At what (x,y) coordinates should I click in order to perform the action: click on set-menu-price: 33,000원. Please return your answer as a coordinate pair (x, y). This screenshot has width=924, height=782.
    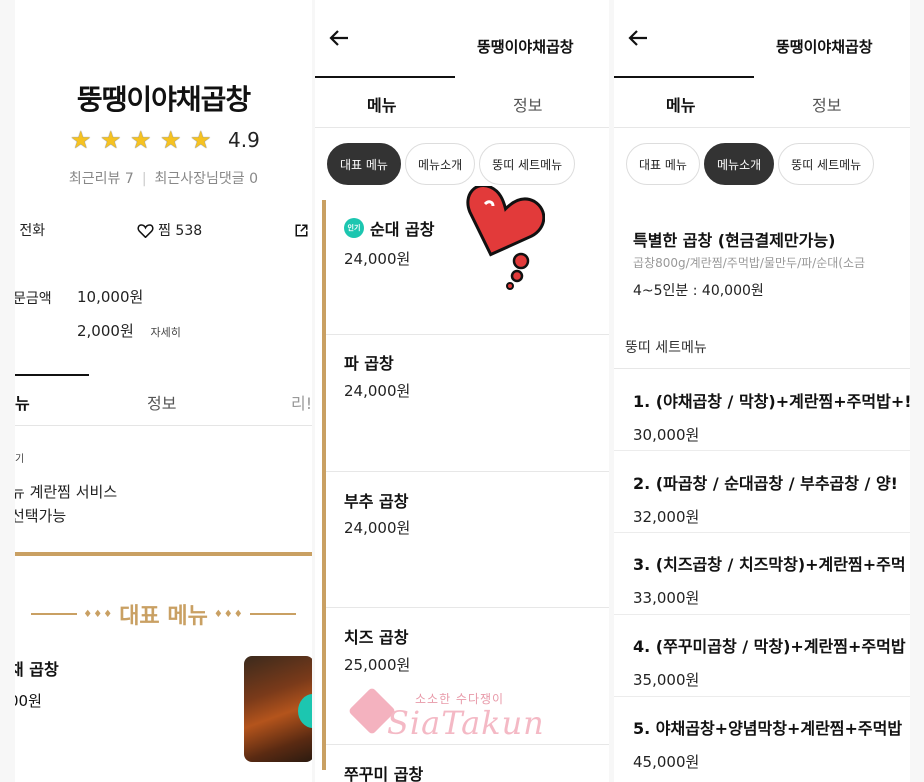
    Looking at the image, I should click on (666, 598).